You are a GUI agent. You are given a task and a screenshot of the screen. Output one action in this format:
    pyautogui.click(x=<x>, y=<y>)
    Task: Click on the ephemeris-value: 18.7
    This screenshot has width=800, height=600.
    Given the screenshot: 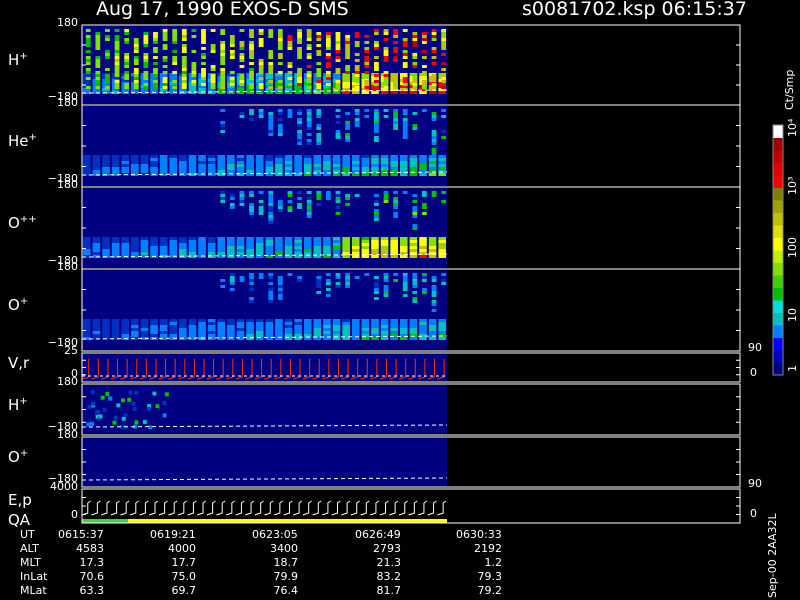 What is the action you would take?
    pyautogui.click(x=286, y=562)
    